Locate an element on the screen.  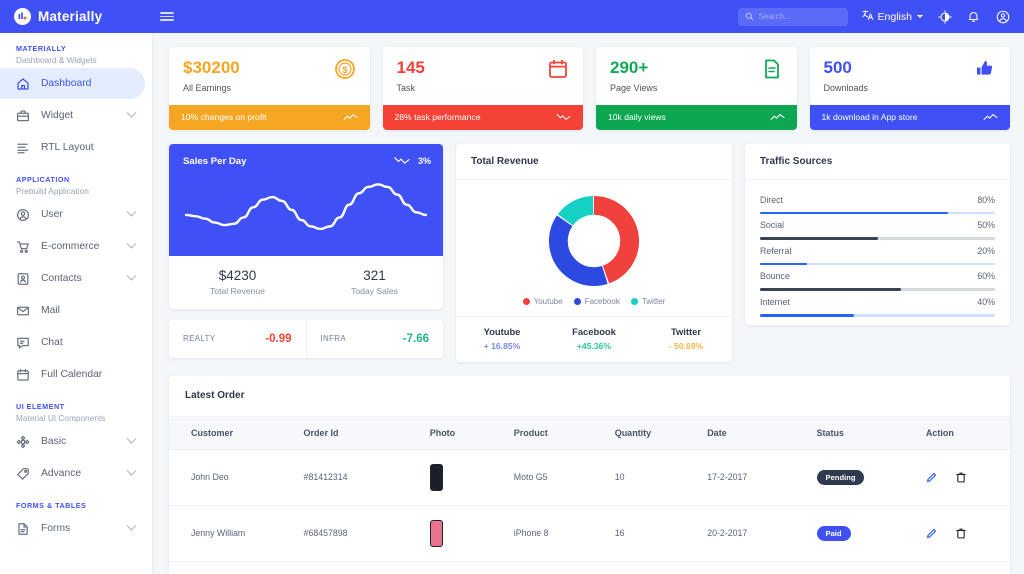
sidebar-item-label: Full Calendar is located at coordinates (72, 374).